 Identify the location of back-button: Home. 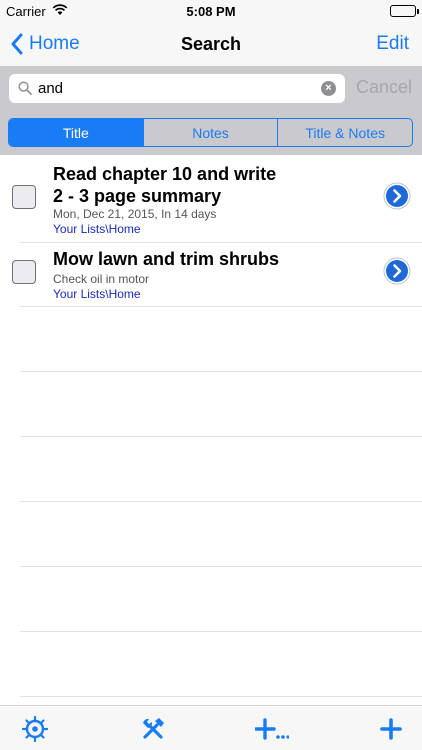
(45, 44).